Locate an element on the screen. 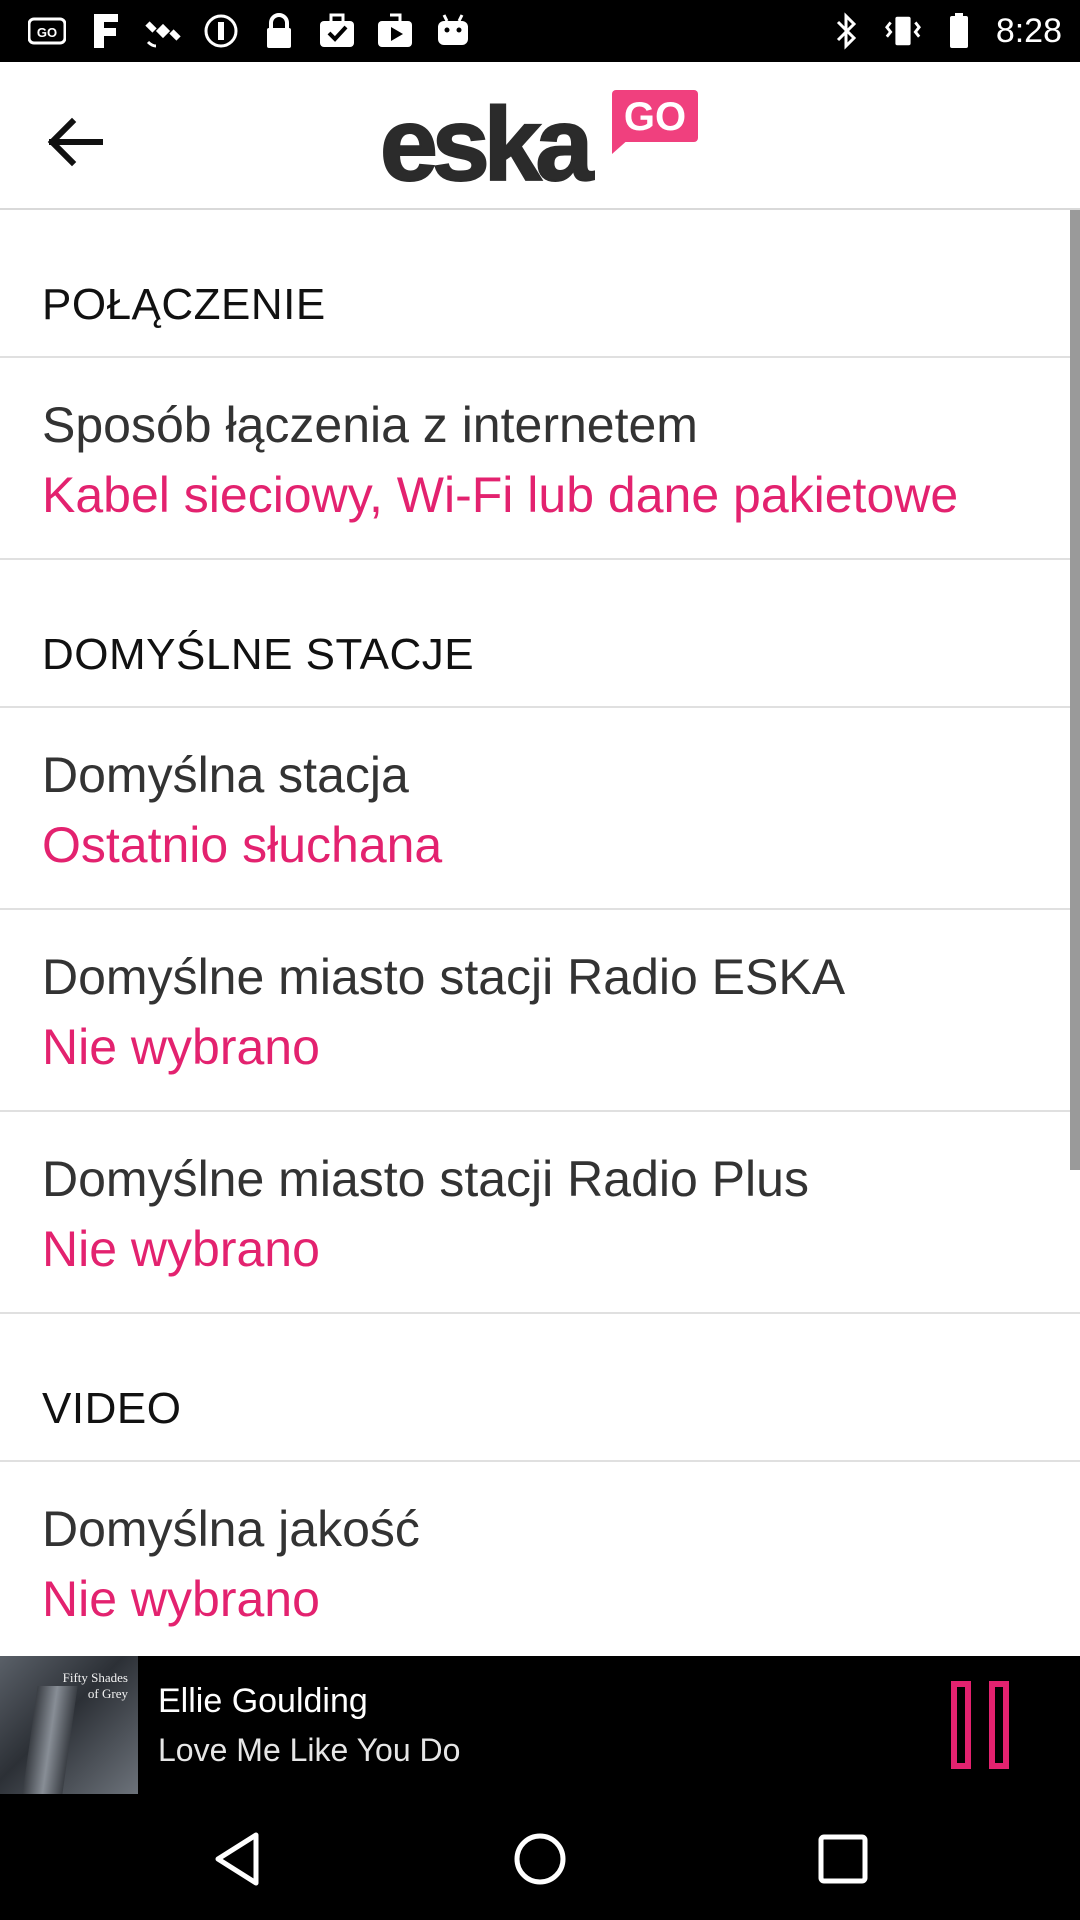 The width and height of the screenshot is (1080, 1920). sync-icon is located at coordinates (221, 31).